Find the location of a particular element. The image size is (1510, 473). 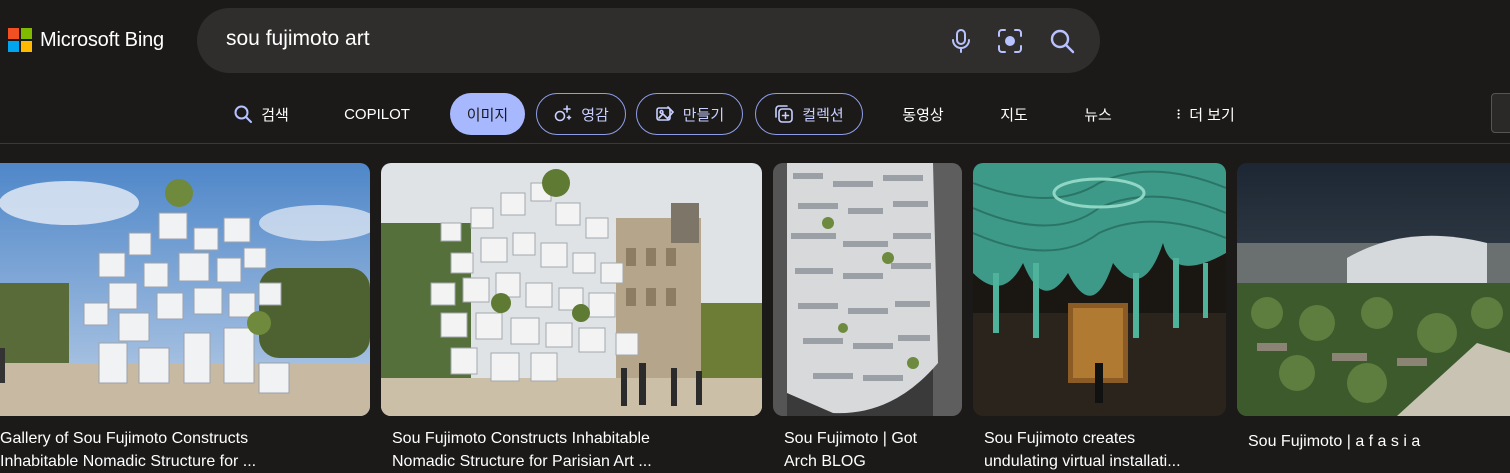

sparkle-icon is located at coordinates (563, 113).